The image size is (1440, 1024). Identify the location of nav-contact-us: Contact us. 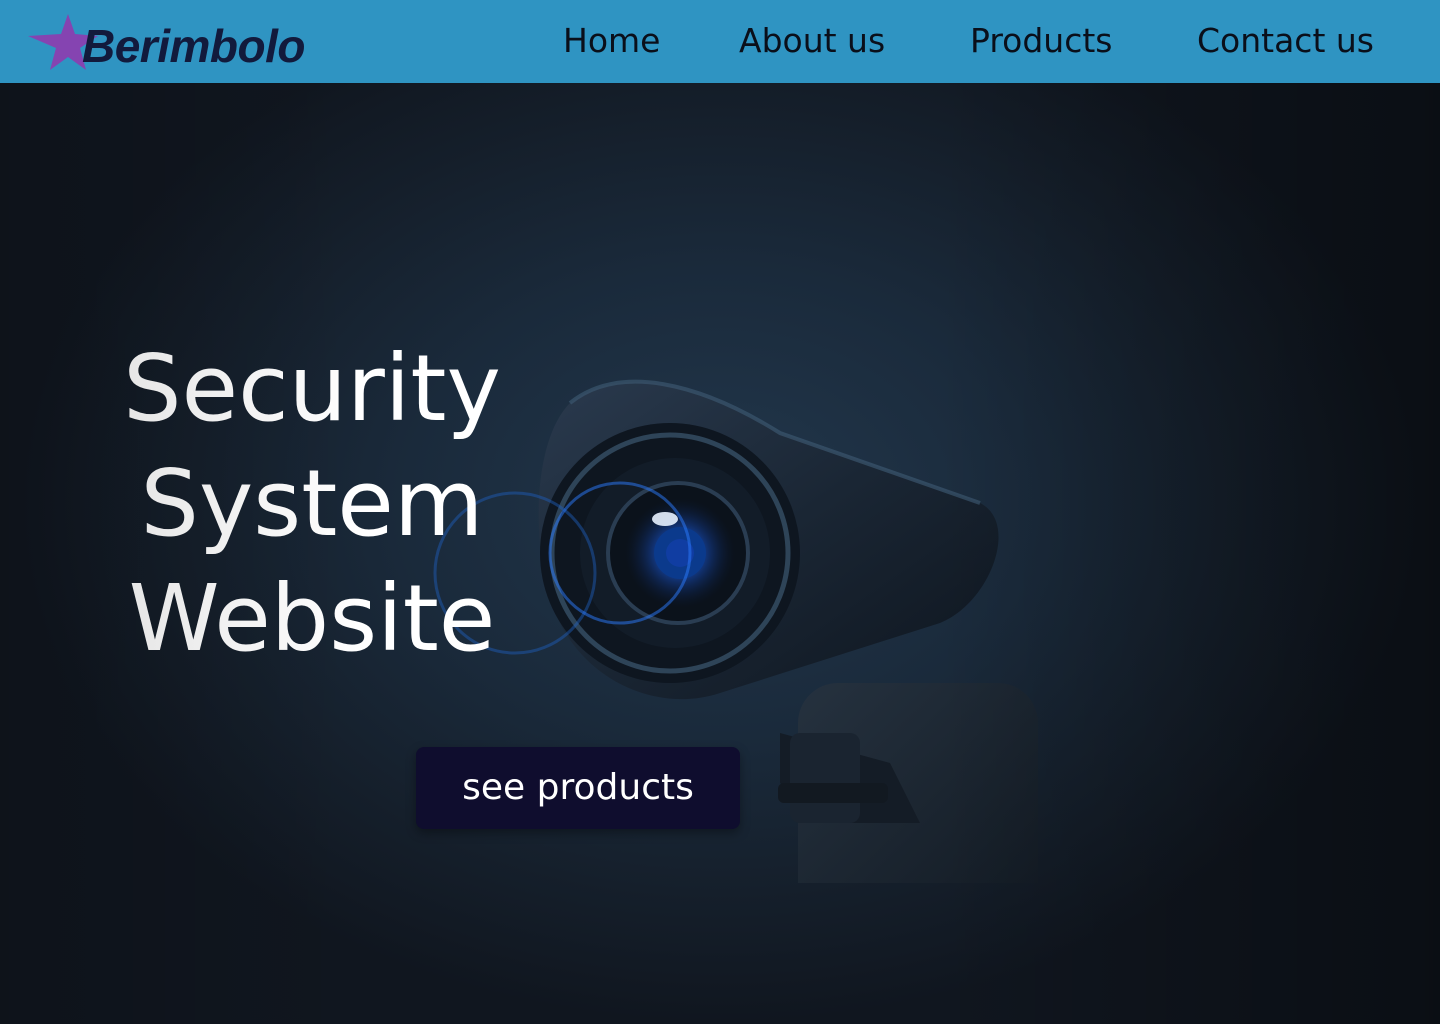
(1285, 41).